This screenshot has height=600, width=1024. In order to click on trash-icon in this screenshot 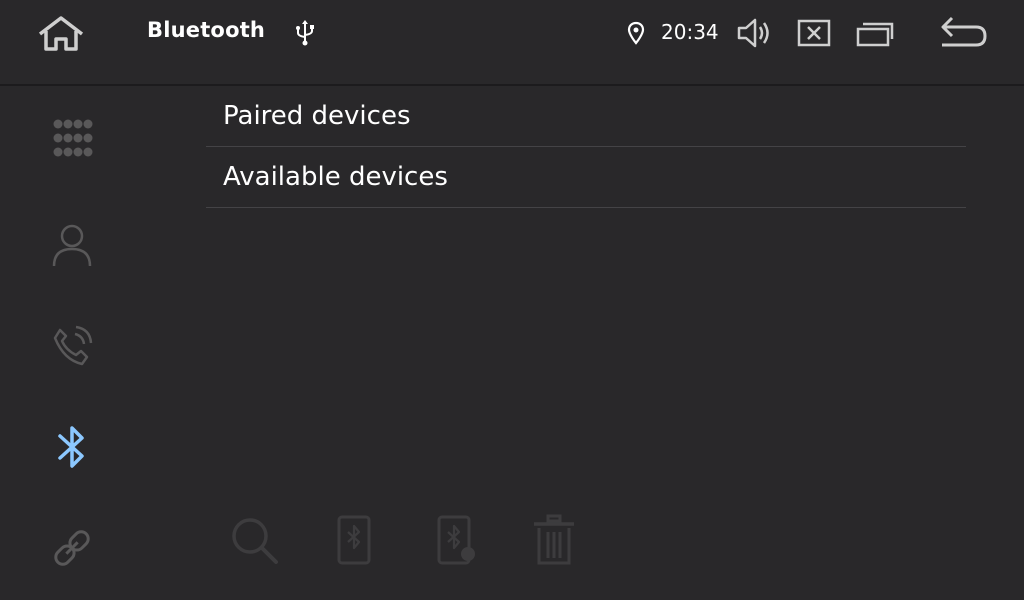, I will do `click(554, 540)`.